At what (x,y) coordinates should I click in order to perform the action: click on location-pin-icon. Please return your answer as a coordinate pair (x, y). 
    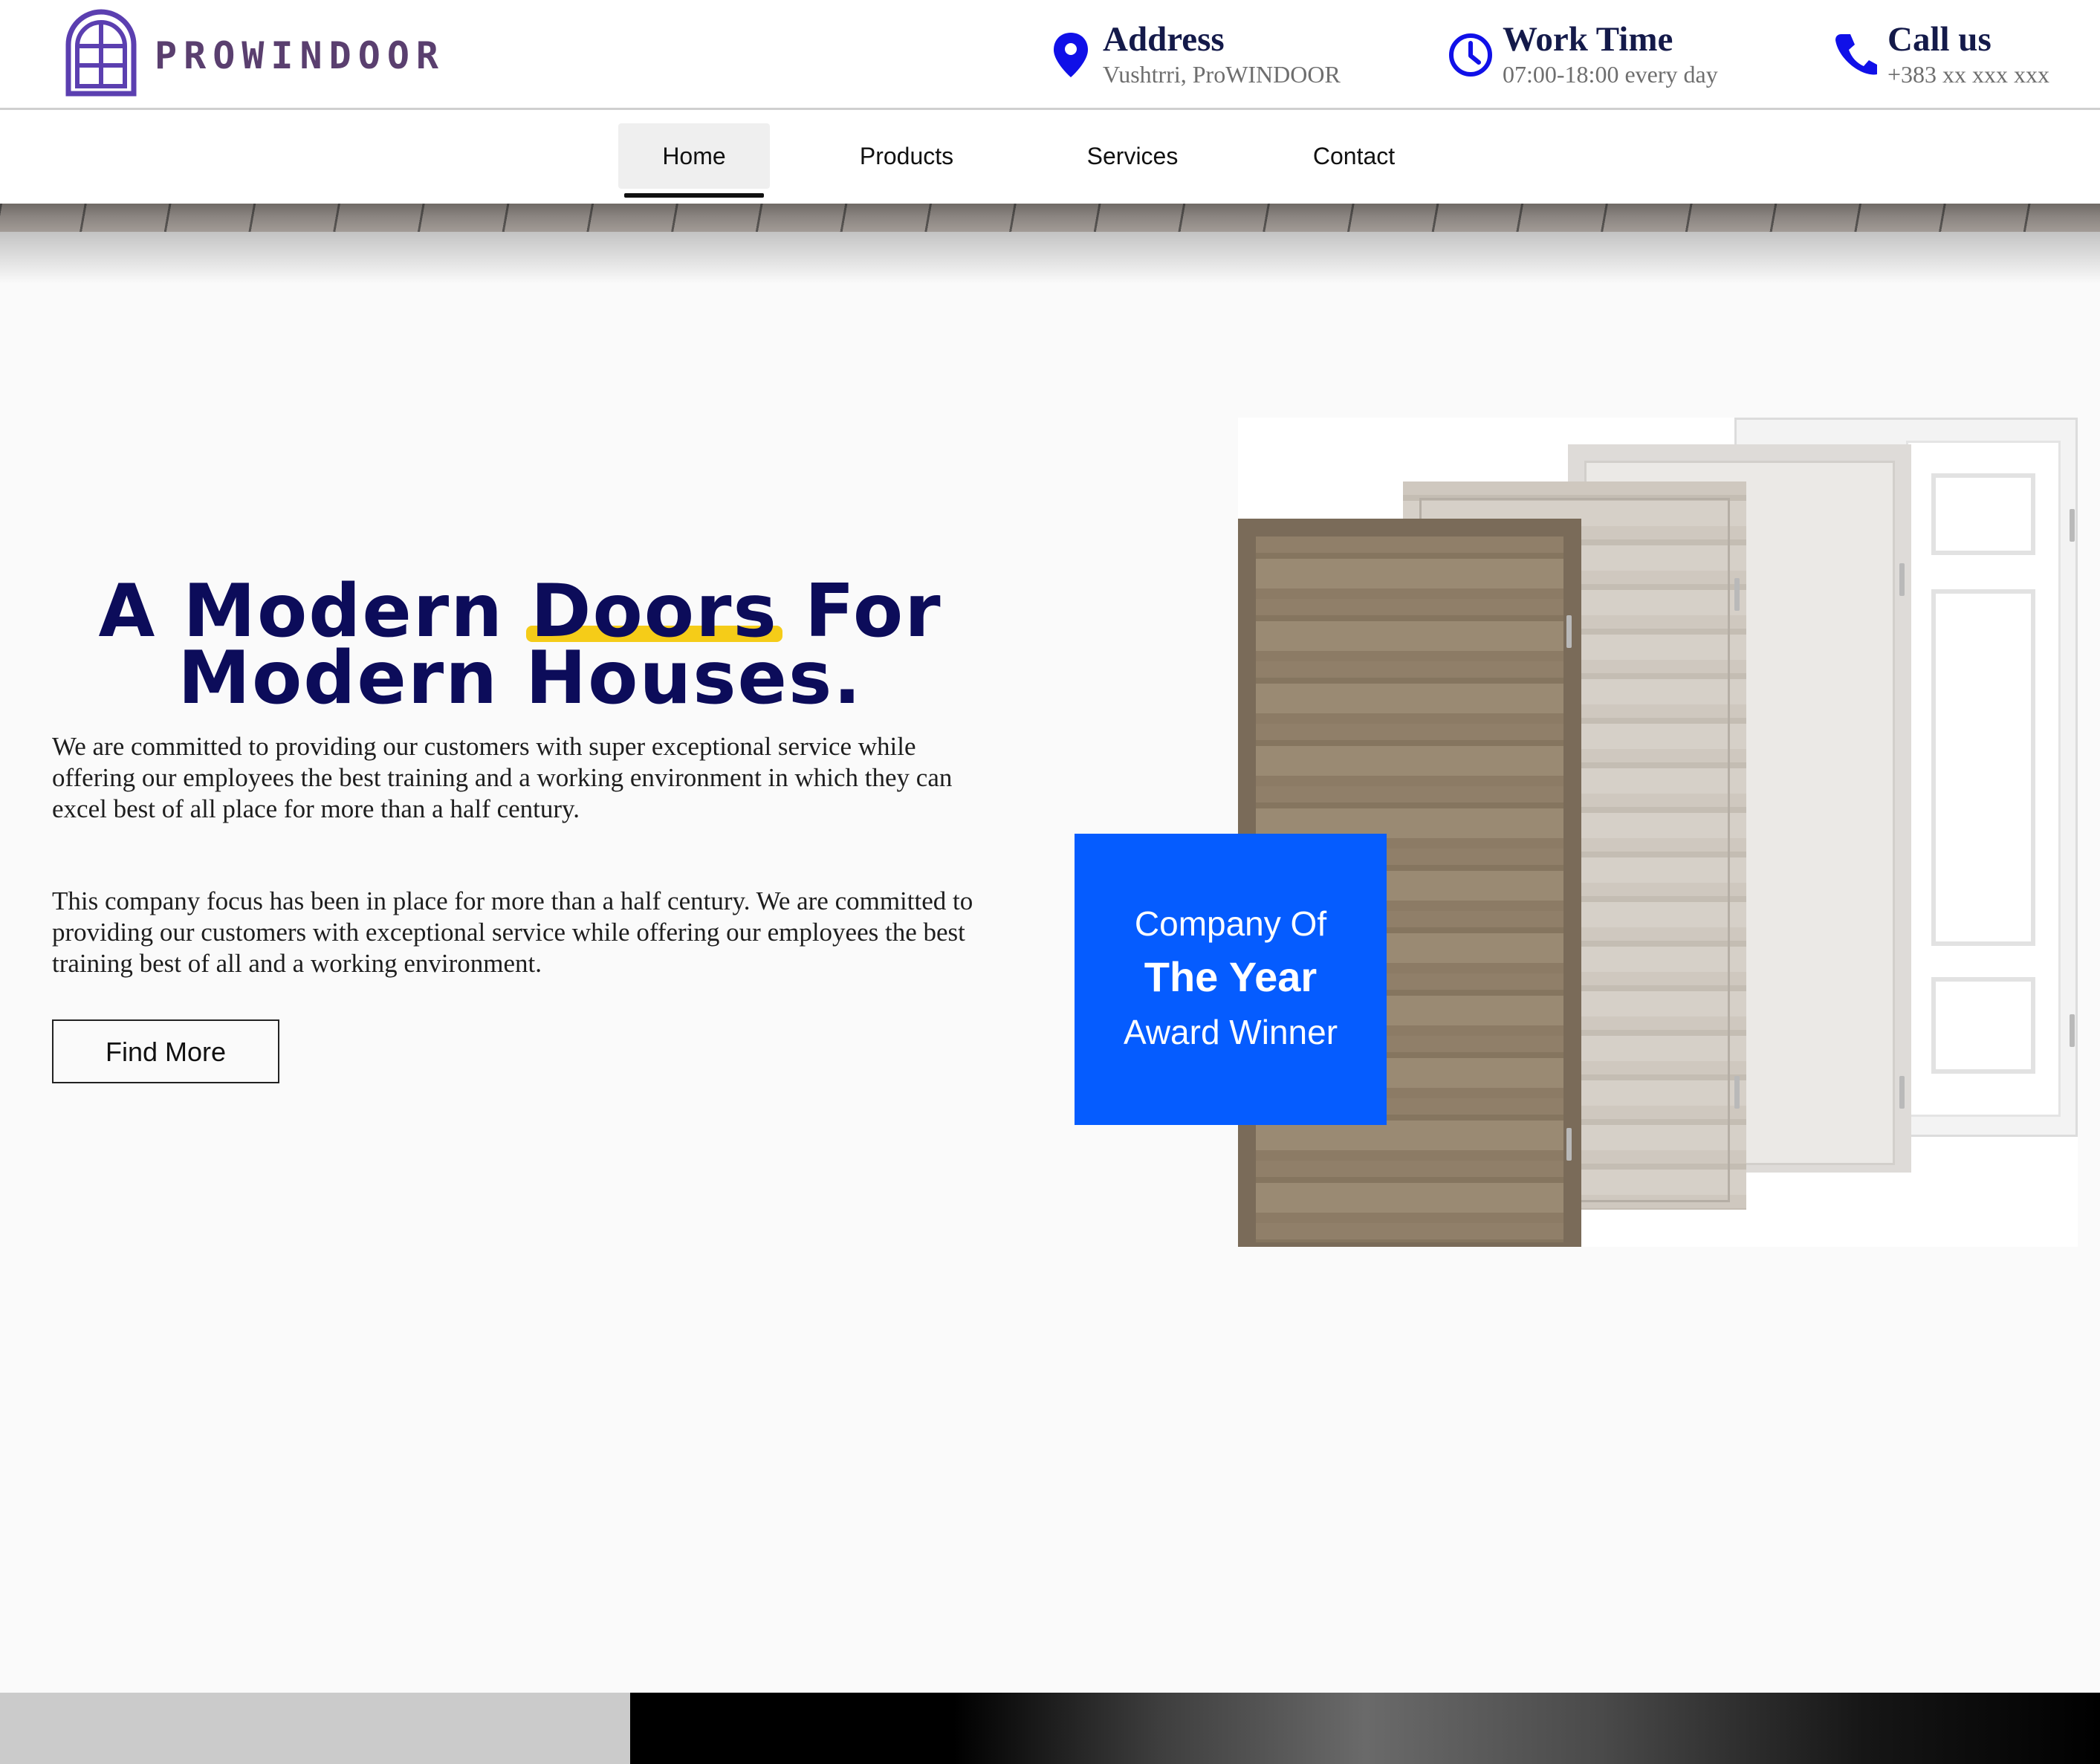
    Looking at the image, I should click on (1071, 55).